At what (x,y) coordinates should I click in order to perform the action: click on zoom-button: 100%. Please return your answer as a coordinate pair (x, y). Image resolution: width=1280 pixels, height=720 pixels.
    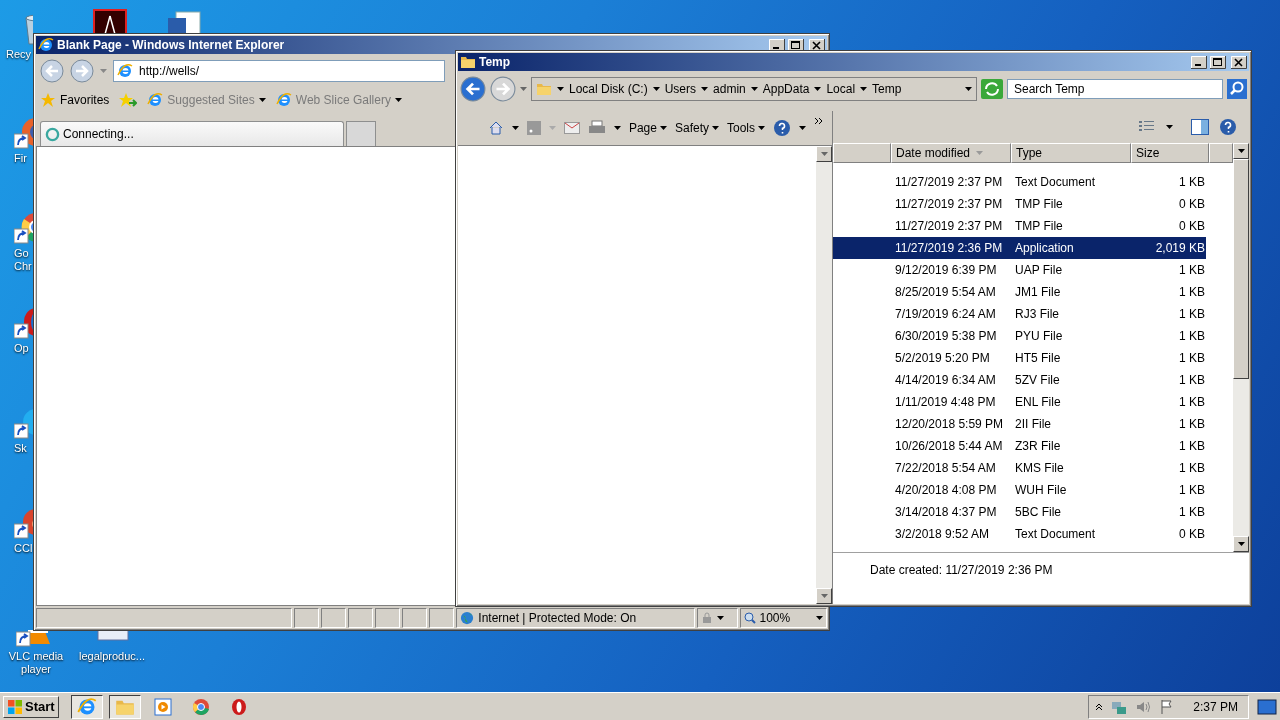
    Looking at the image, I should click on (783, 618).